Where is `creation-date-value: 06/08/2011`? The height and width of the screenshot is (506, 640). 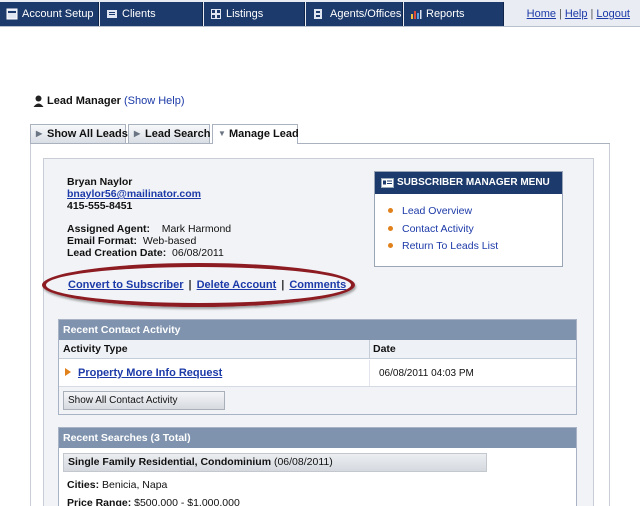
creation-date-value: 06/08/2011 is located at coordinates (198, 253).